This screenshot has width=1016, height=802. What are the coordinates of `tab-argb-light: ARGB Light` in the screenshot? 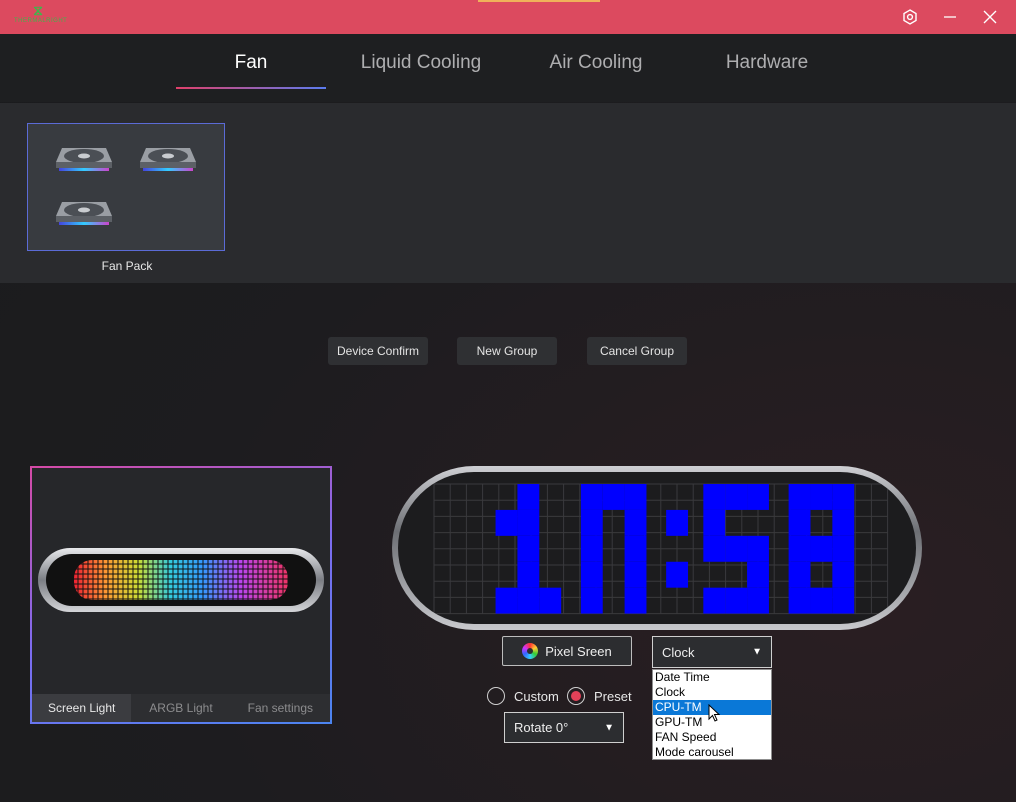 It's located at (180, 708).